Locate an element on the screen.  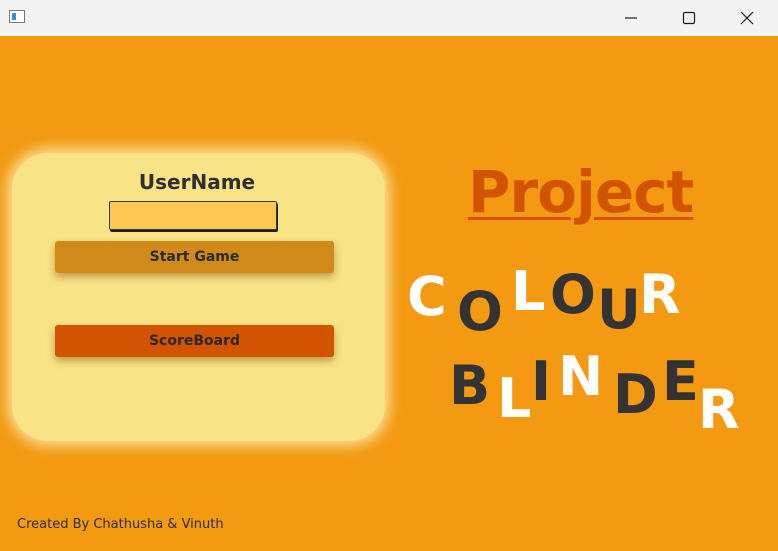
username-label: UserName is located at coordinates (197, 182).